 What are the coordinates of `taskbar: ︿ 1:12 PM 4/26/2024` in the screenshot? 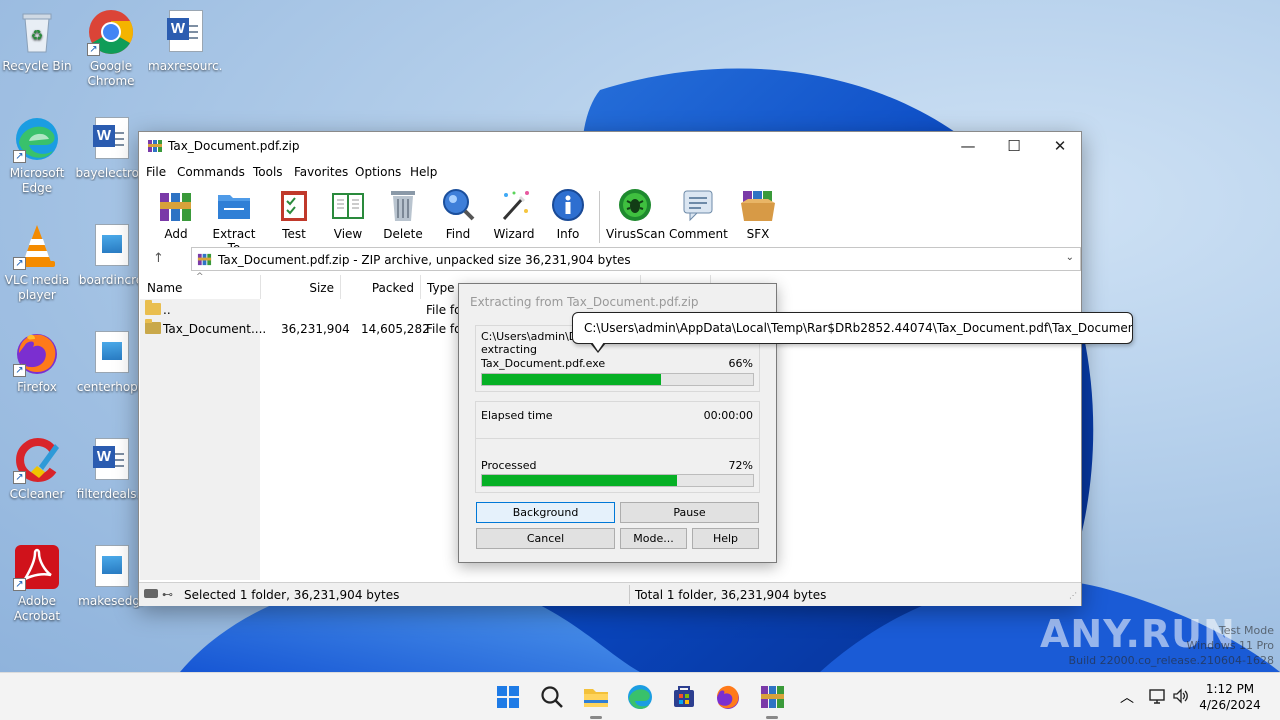 It's located at (640, 696).